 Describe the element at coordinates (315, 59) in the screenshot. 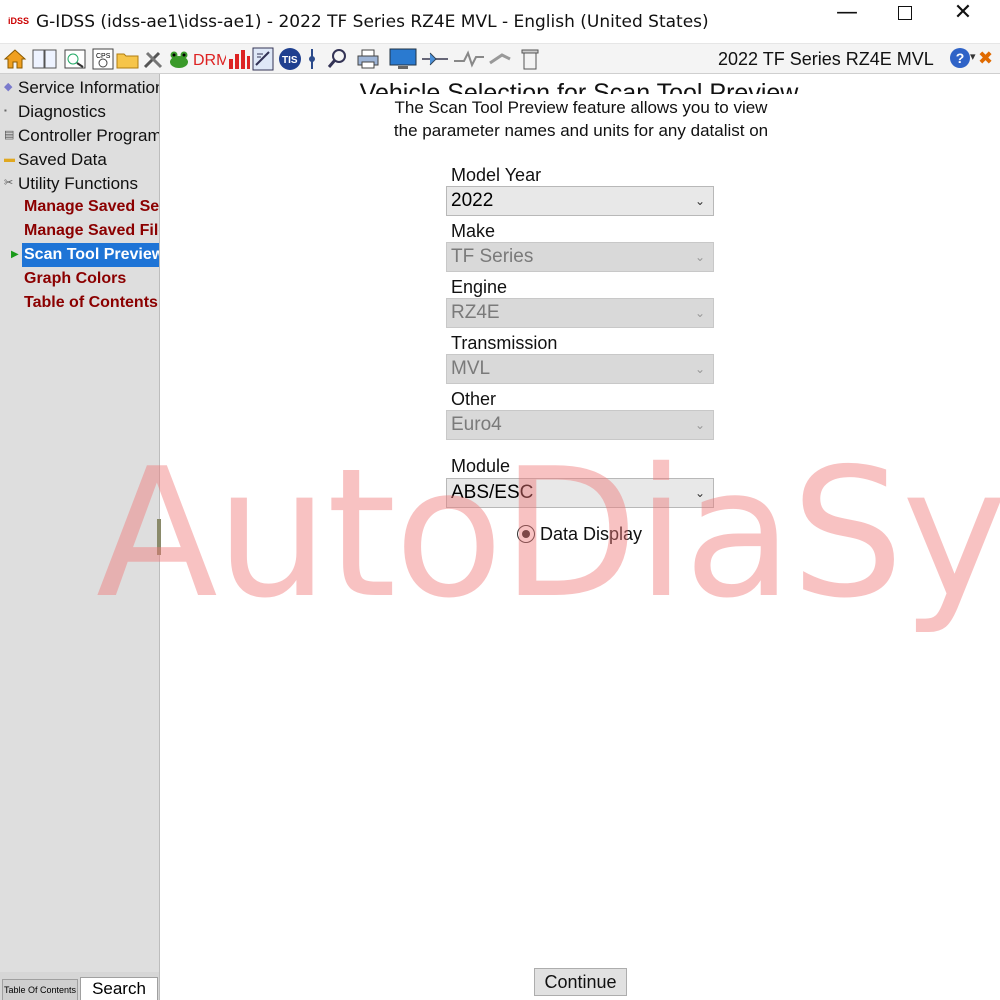

I see `probe-icon` at that location.